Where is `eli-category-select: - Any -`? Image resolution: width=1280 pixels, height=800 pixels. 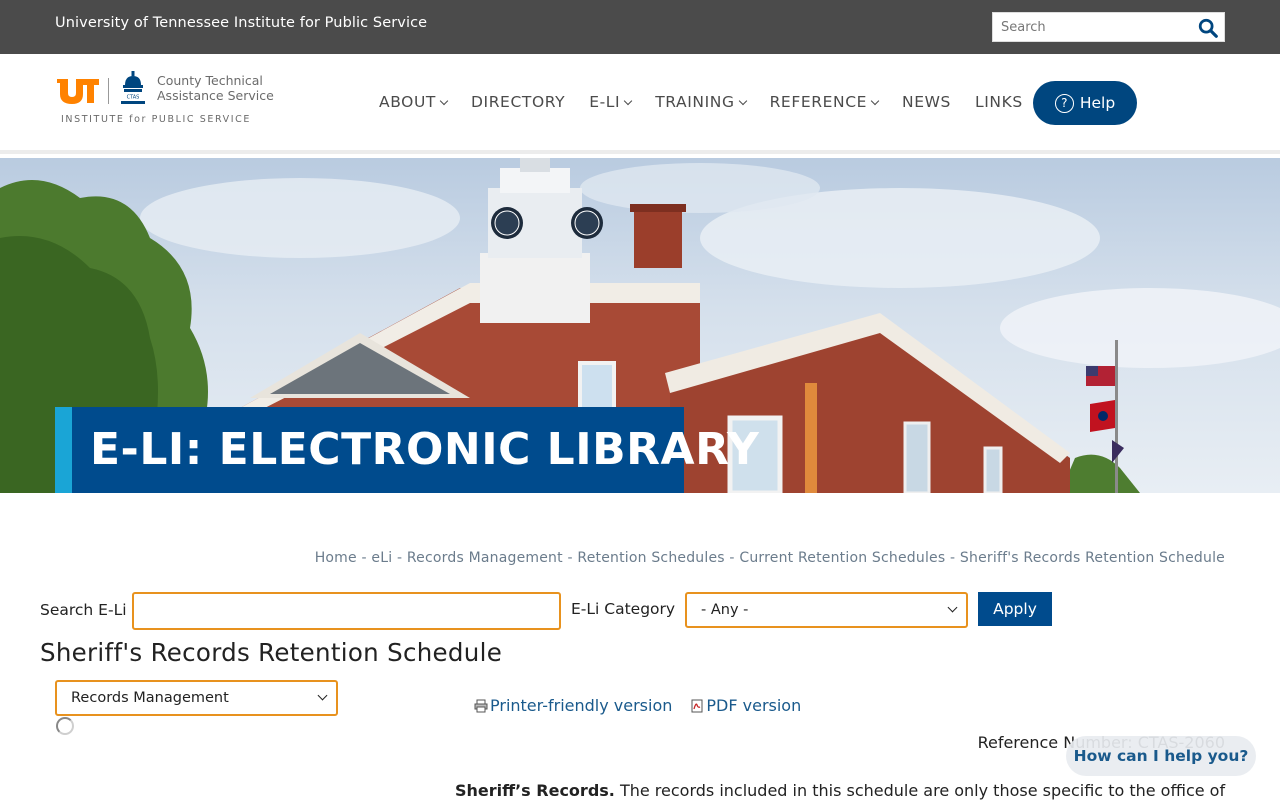 eli-category-select: - Any - is located at coordinates (826, 610).